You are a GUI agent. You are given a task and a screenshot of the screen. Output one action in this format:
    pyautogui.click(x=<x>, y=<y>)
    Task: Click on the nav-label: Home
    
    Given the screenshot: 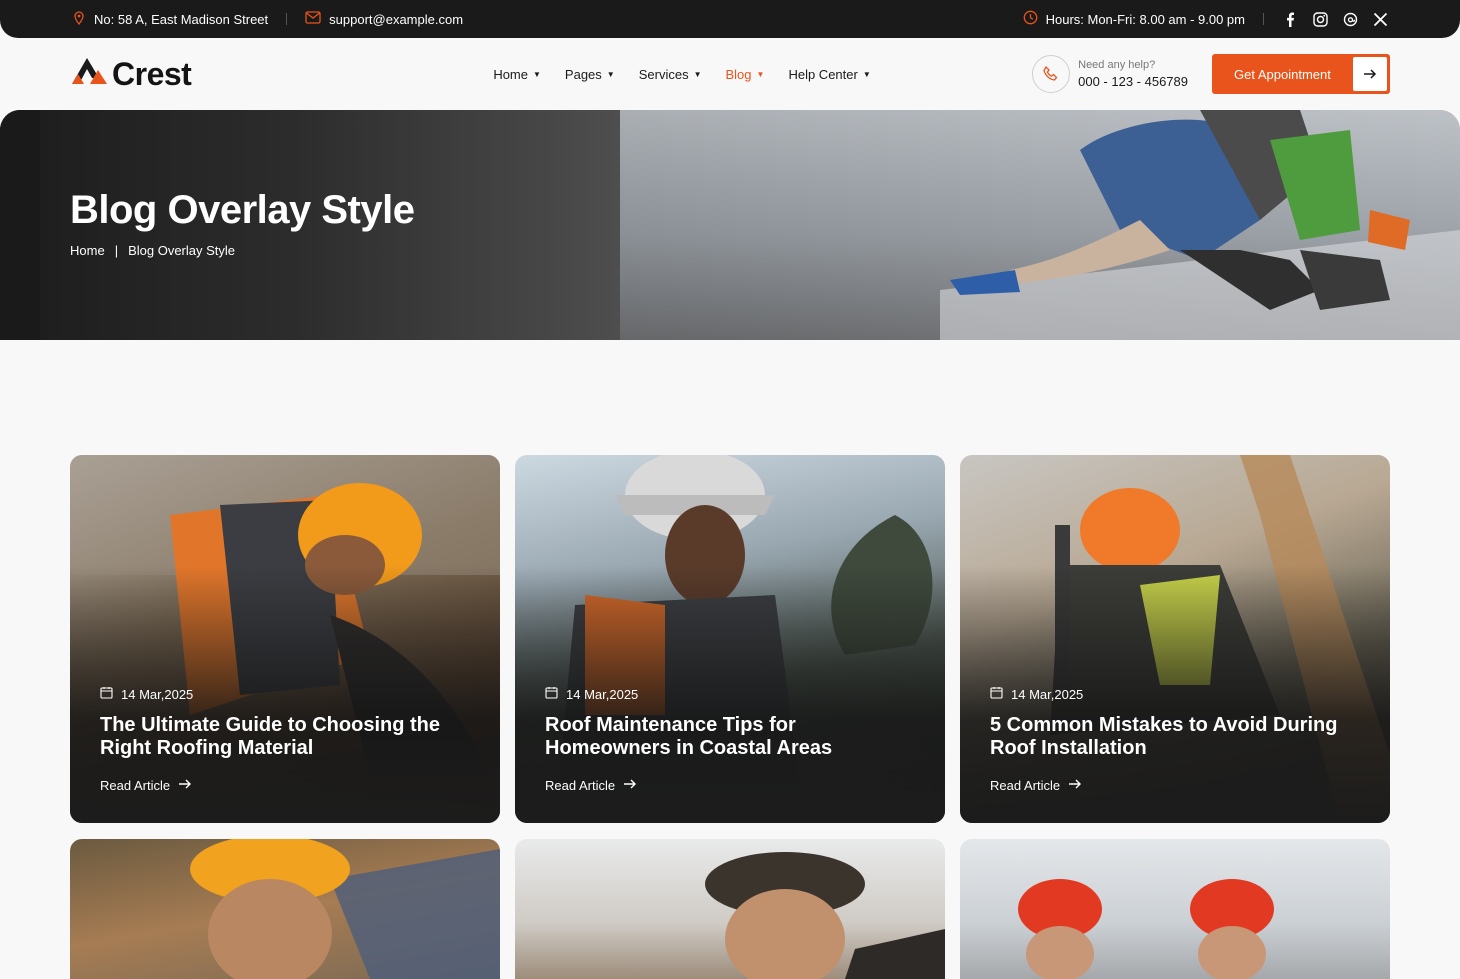 What is the action you would take?
    pyautogui.click(x=510, y=74)
    